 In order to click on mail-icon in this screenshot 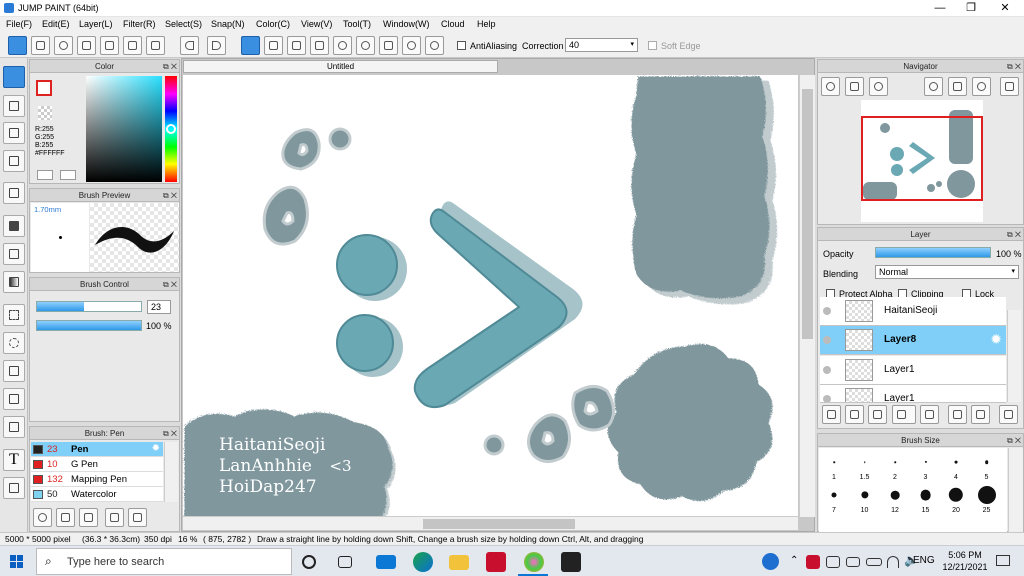, I will do `click(386, 562)`.